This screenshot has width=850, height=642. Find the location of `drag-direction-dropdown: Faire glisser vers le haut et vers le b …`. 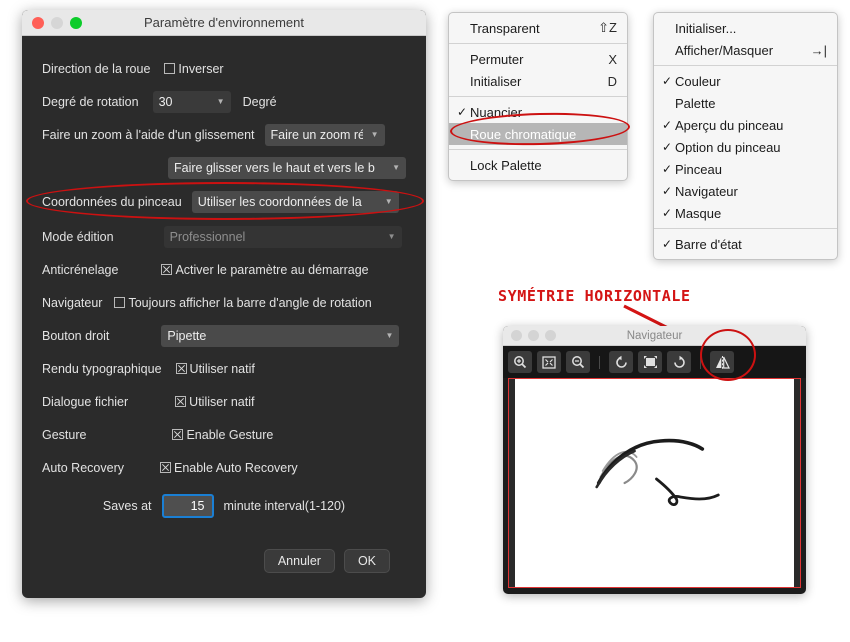

drag-direction-dropdown: Faire glisser vers le haut et vers le b … is located at coordinates (287, 167).